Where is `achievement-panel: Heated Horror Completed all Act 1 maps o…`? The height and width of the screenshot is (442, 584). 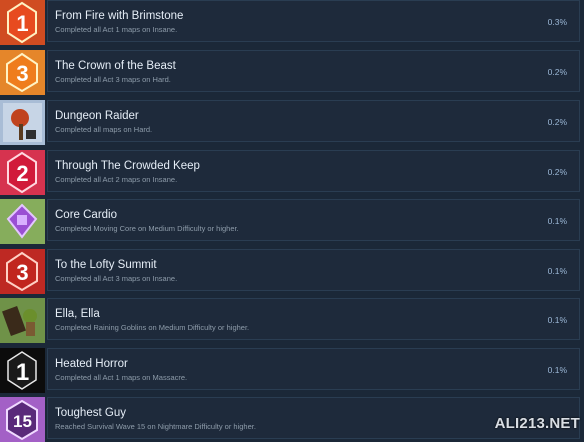
achievement-panel: Heated Horror Completed all Act 1 maps o… is located at coordinates (313, 369).